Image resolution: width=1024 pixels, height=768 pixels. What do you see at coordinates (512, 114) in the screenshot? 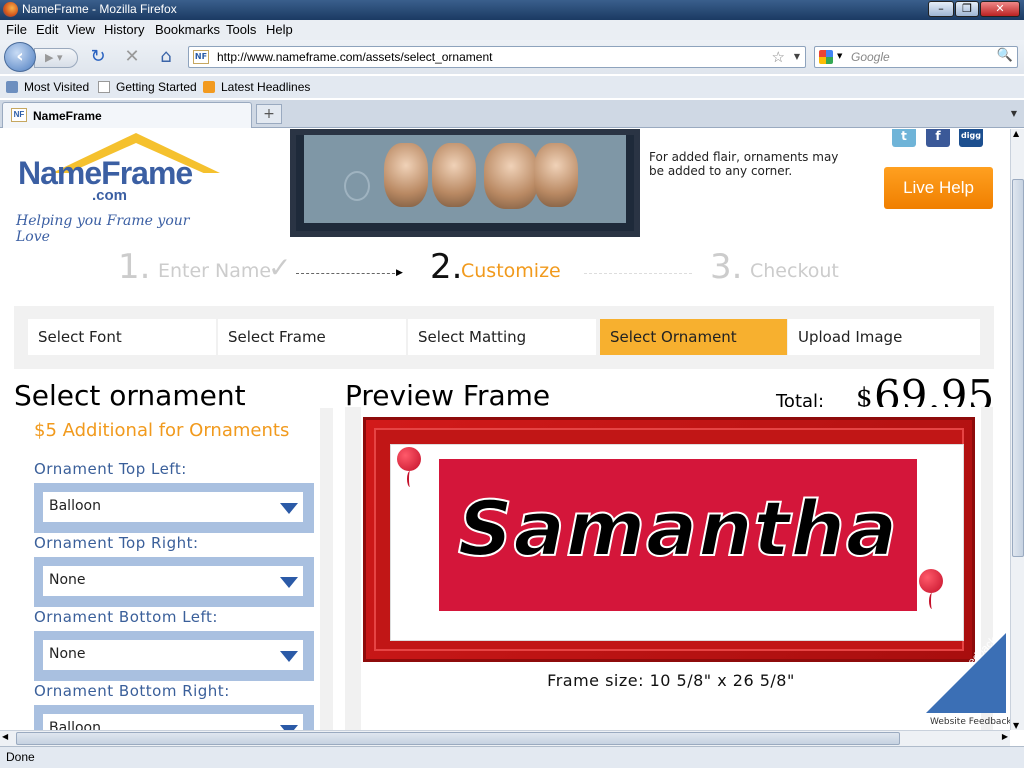
I see `tab-bar: NF NameFrame + ▼` at bounding box center [512, 114].